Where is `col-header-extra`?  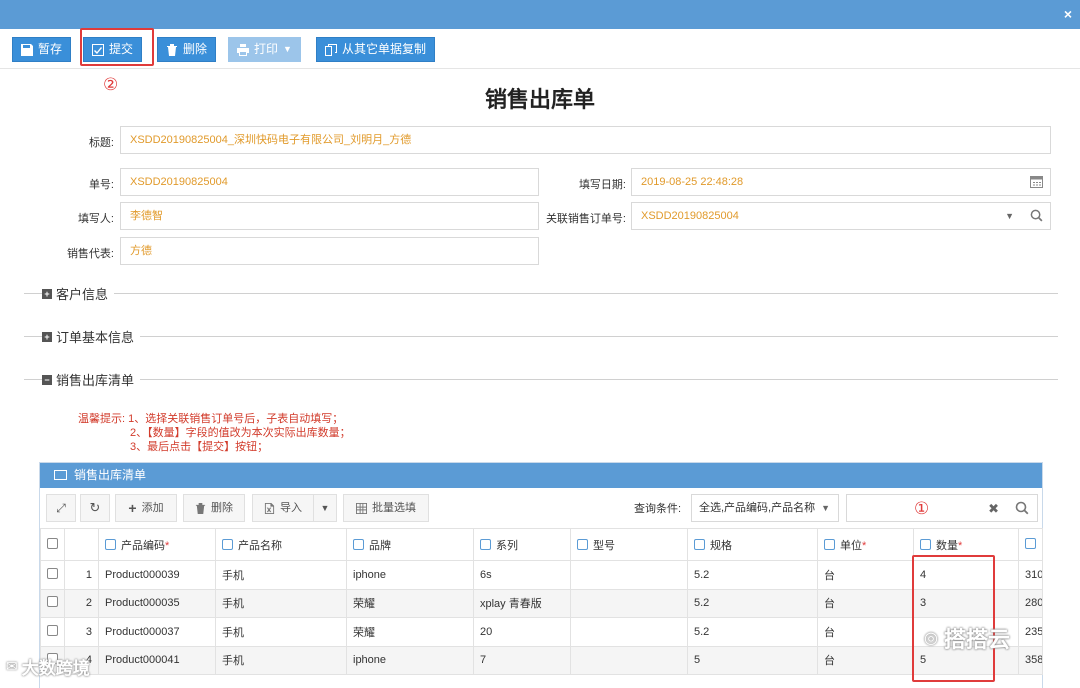 col-header-extra is located at coordinates (1030, 544).